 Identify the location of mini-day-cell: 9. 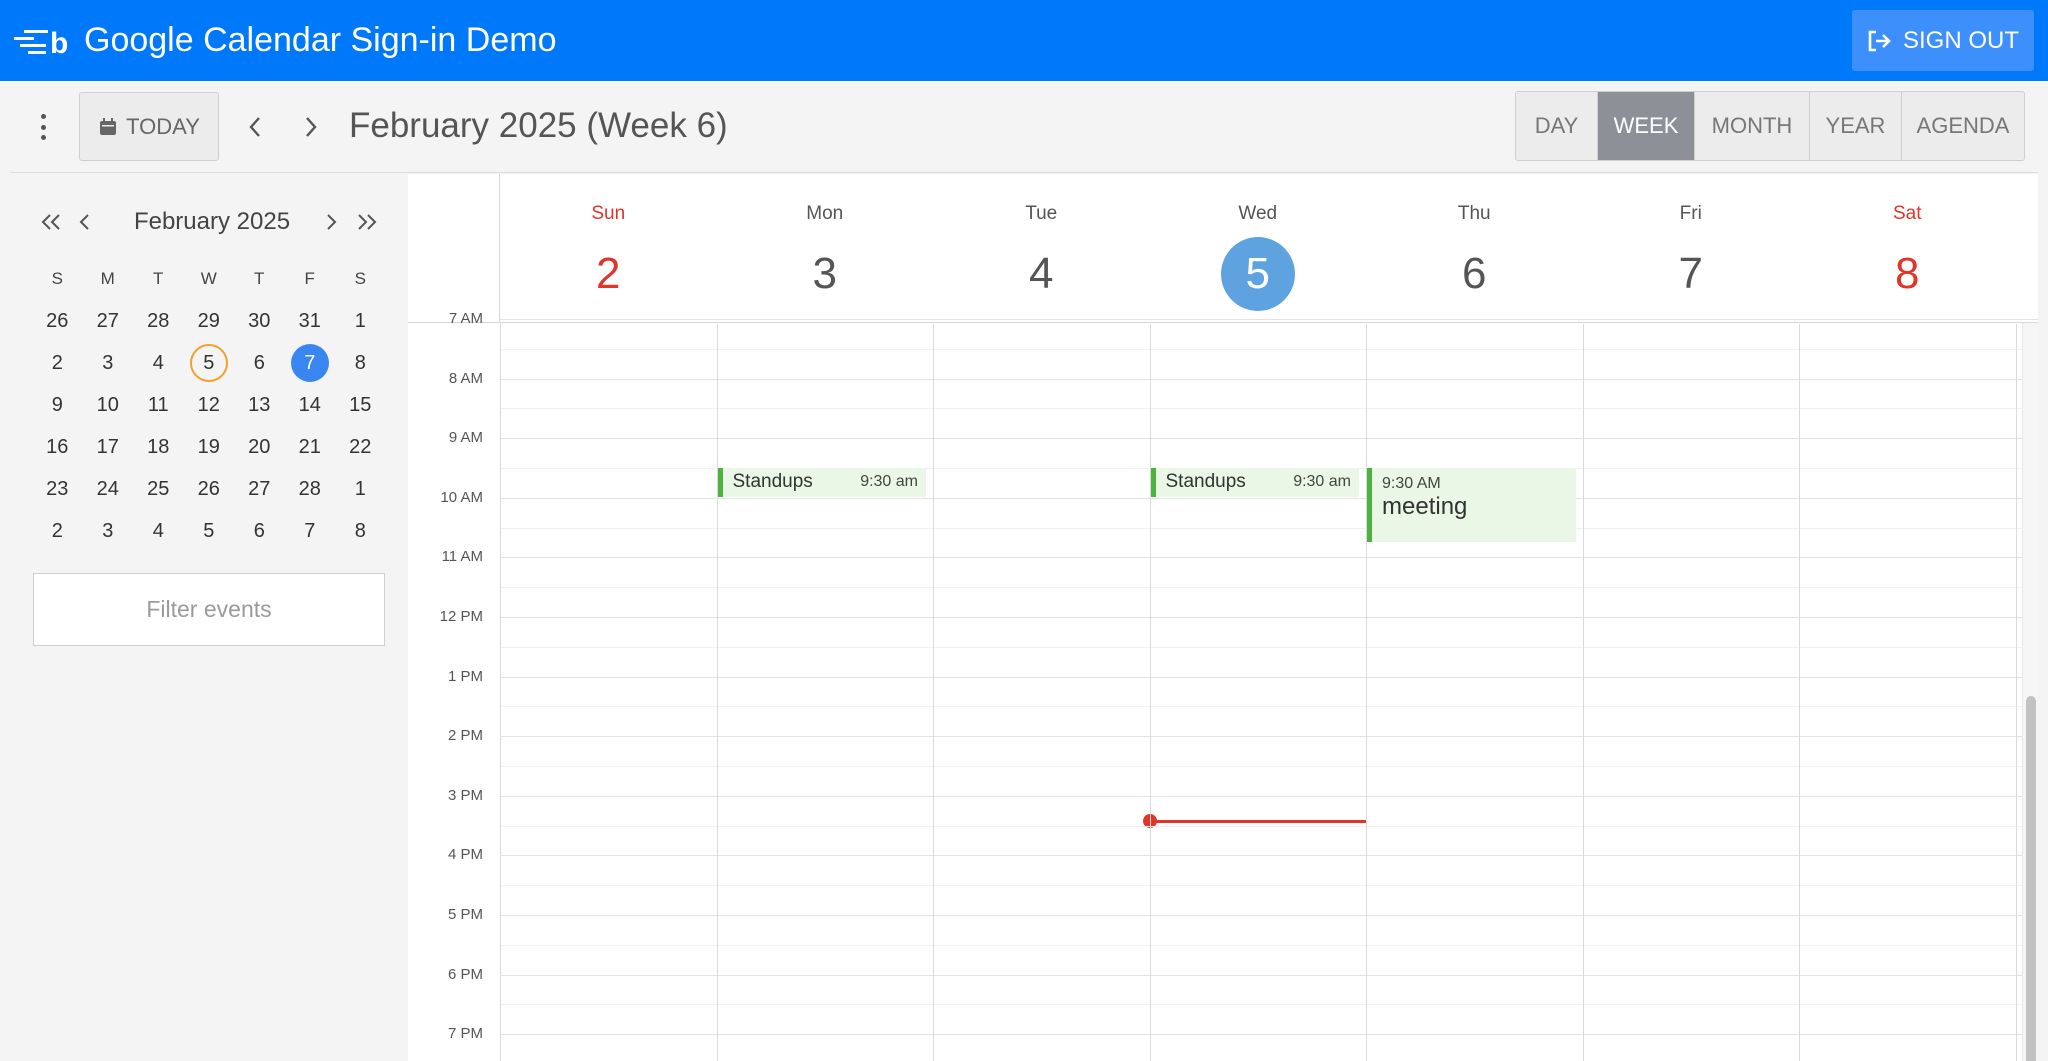
(57, 405).